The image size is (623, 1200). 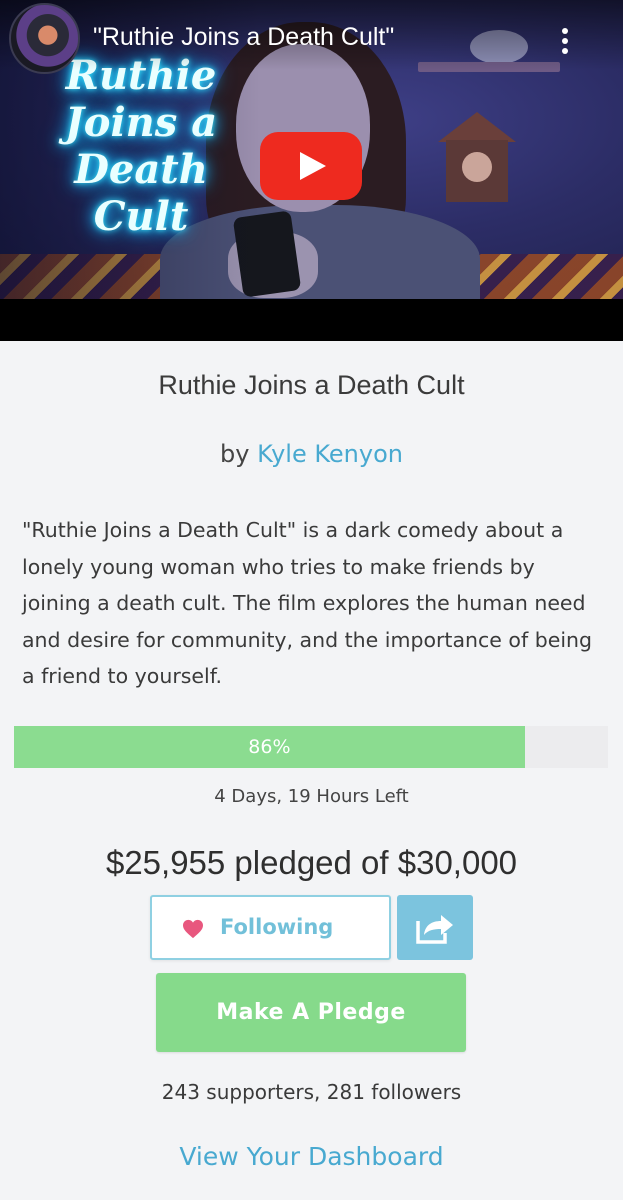 I want to click on following-button: Following, so click(x=270, y=927).